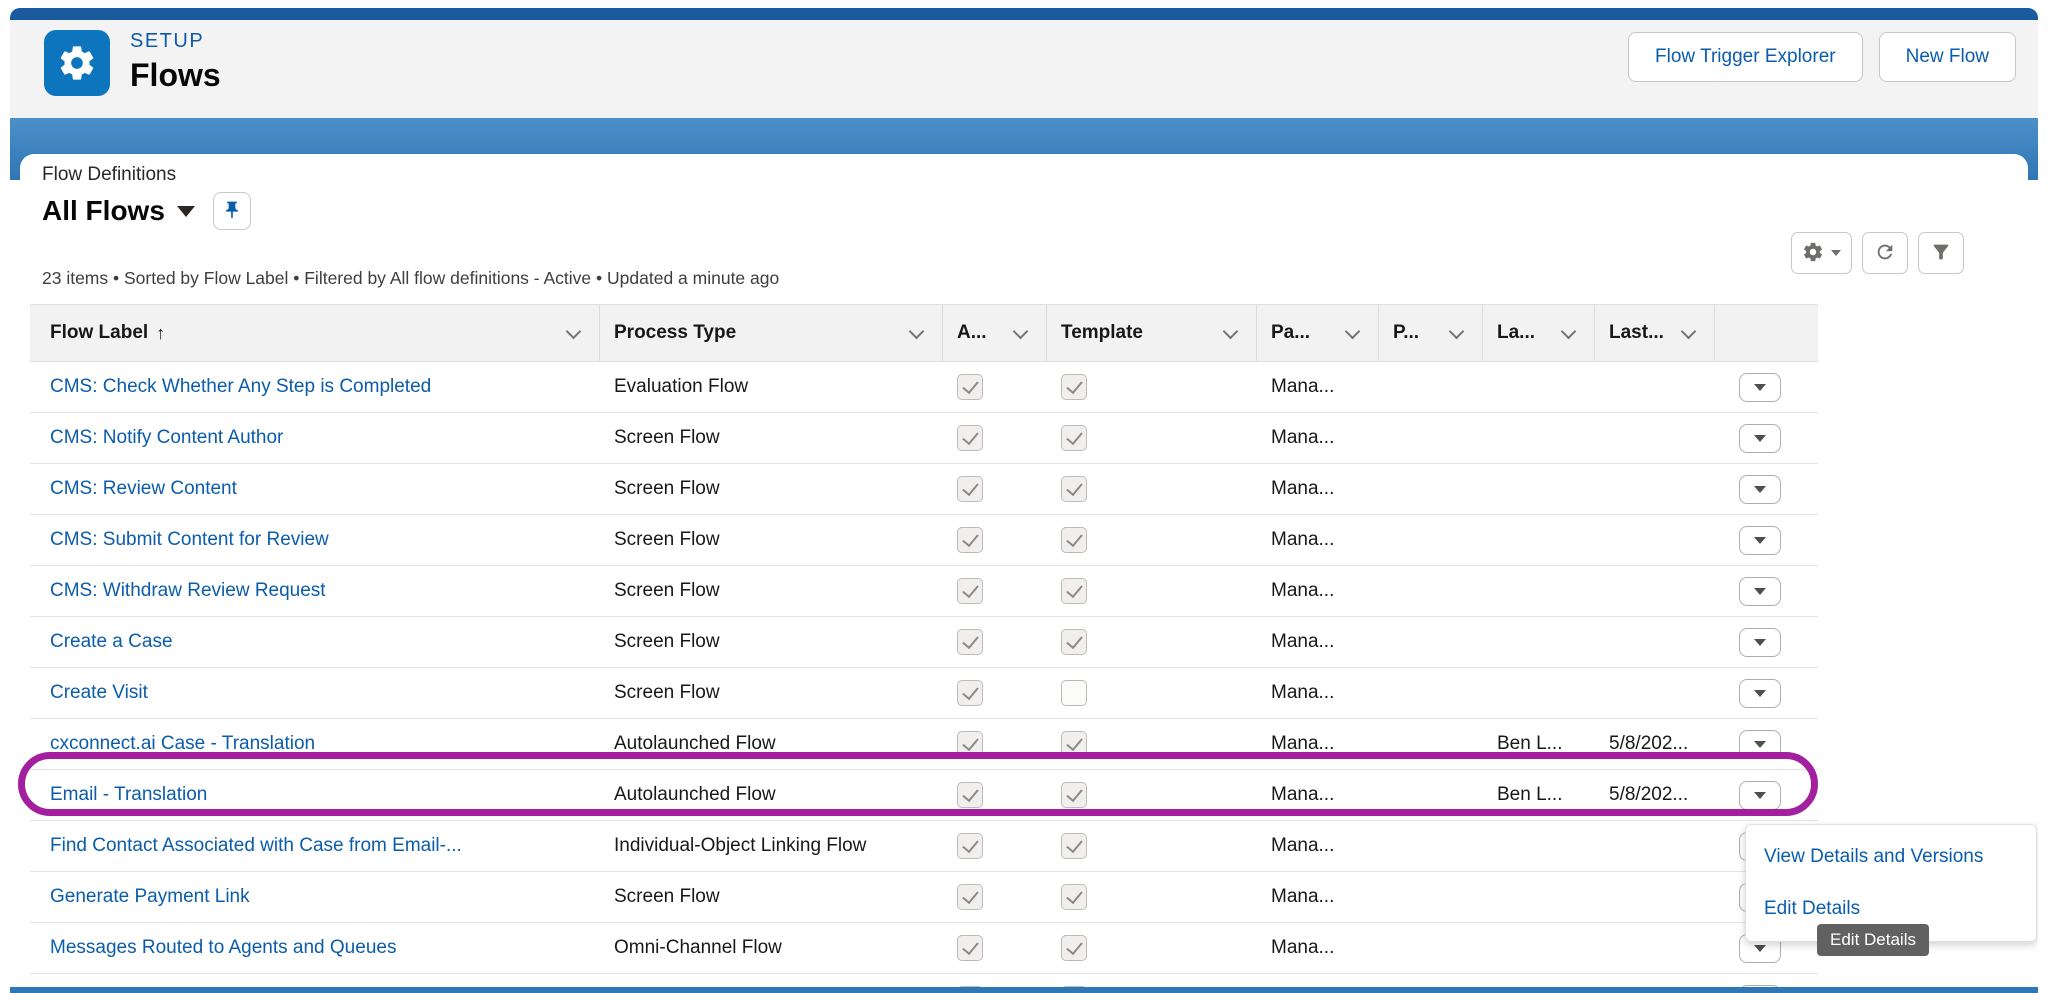  I want to click on flow-link: Create Visit, so click(99, 693).